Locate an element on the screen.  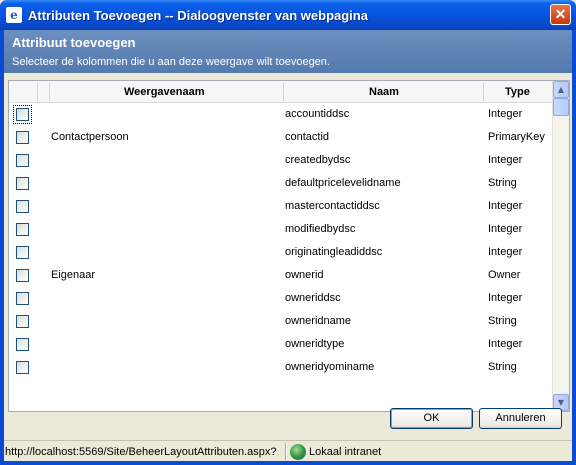
grid-header: Weergavenaam Naam Type is located at coordinates (281, 92).